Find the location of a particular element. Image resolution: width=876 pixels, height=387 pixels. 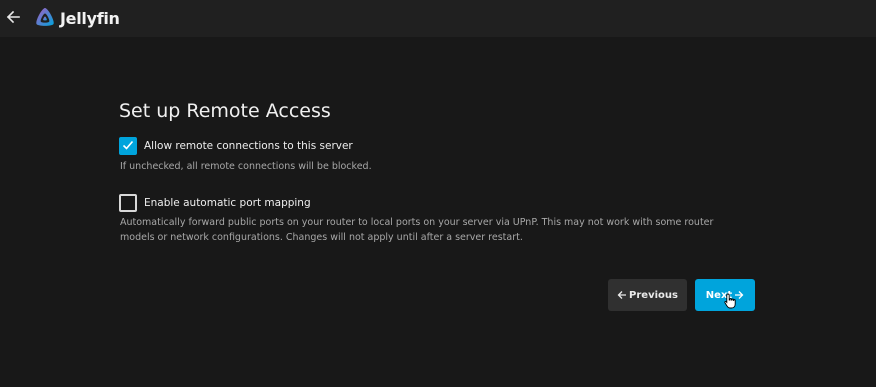

previous-button: Previous is located at coordinates (647, 295).